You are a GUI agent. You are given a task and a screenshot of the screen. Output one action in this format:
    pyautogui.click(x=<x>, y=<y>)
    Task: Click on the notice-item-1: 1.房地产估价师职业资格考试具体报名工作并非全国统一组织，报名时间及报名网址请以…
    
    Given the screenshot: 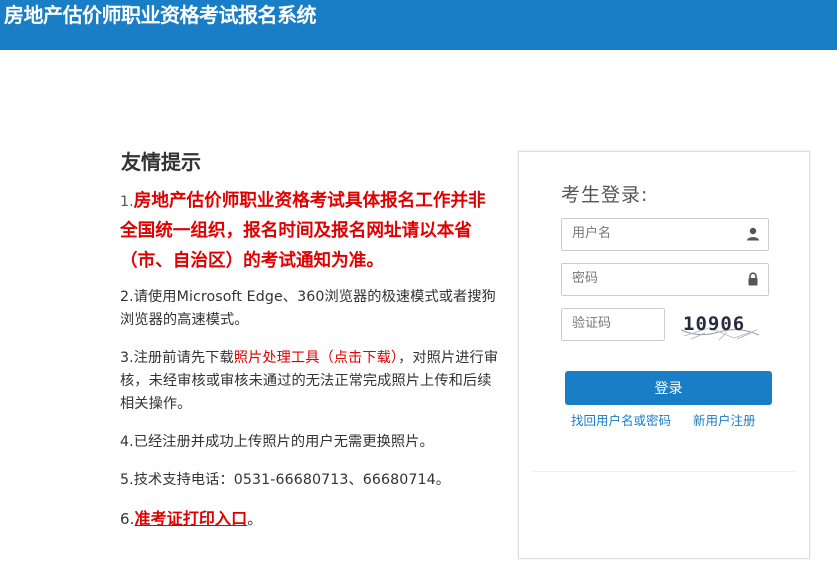 What is the action you would take?
    pyautogui.click(x=310, y=231)
    